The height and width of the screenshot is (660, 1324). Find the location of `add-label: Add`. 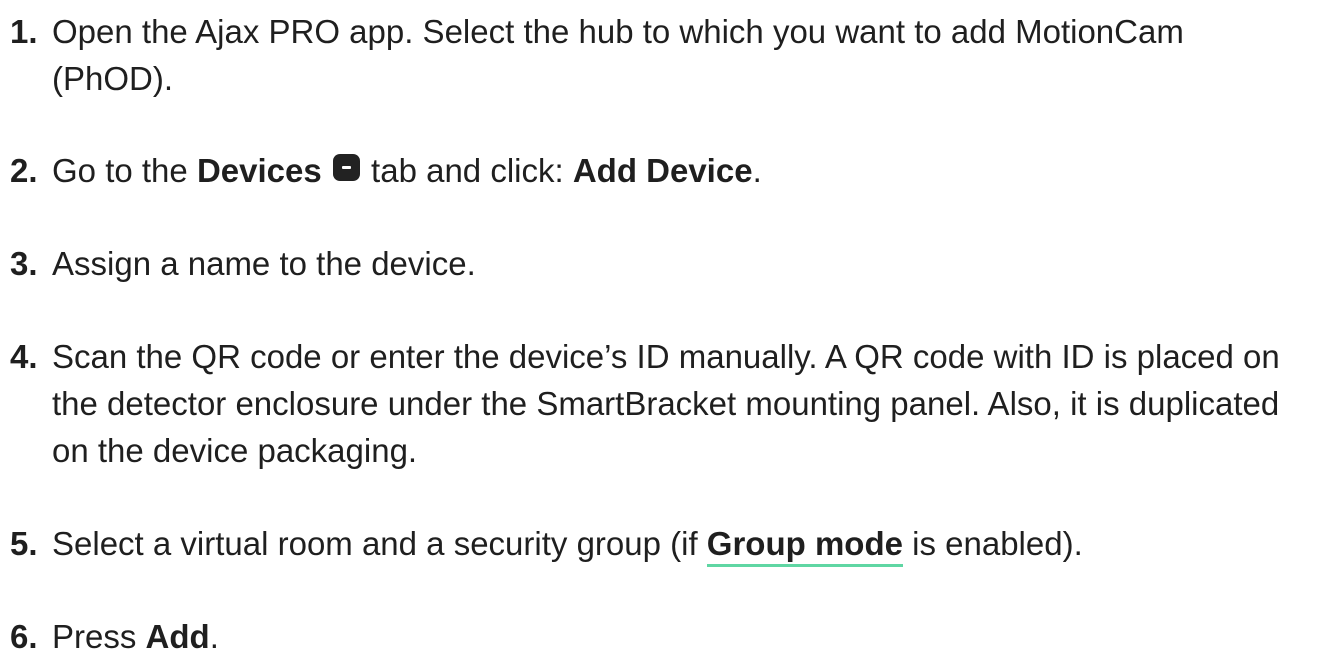

add-label: Add is located at coordinates (177, 636).